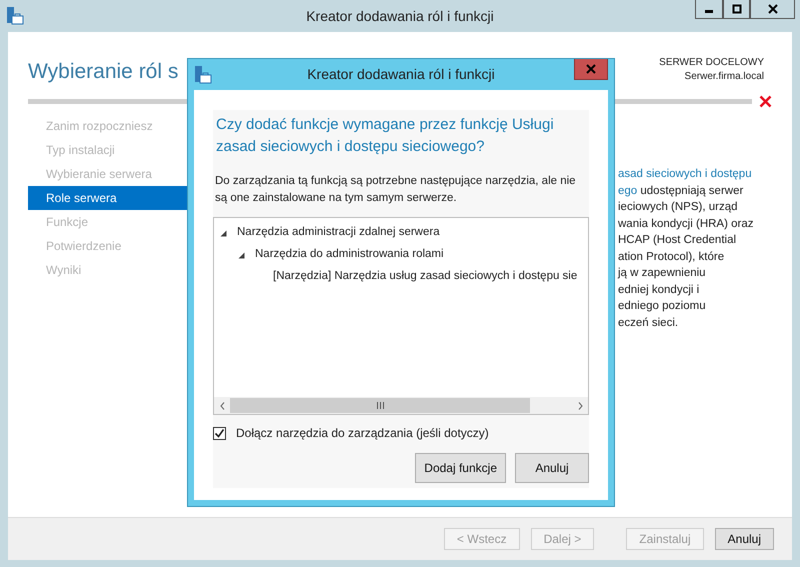 The width and height of the screenshot is (800, 567). What do you see at coordinates (744, 539) in the screenshot?
I see `wizard-button: Anuluj` at bounding box center [744, 539].